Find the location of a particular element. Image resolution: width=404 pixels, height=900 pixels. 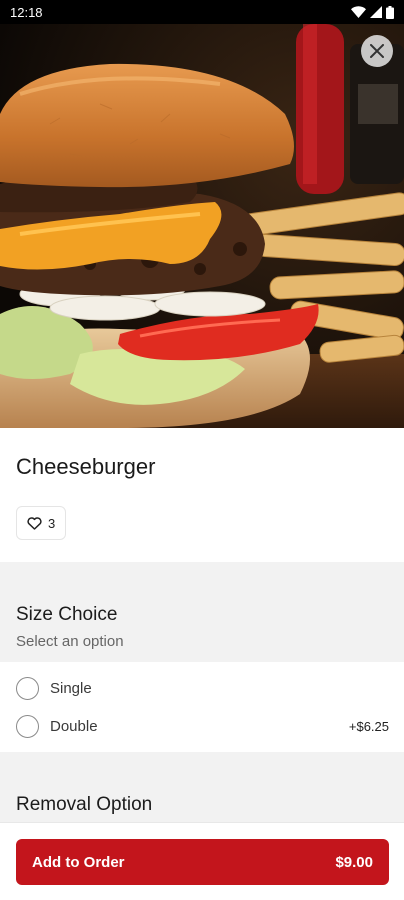

option-single: Single is located at coordinates (202, 688).